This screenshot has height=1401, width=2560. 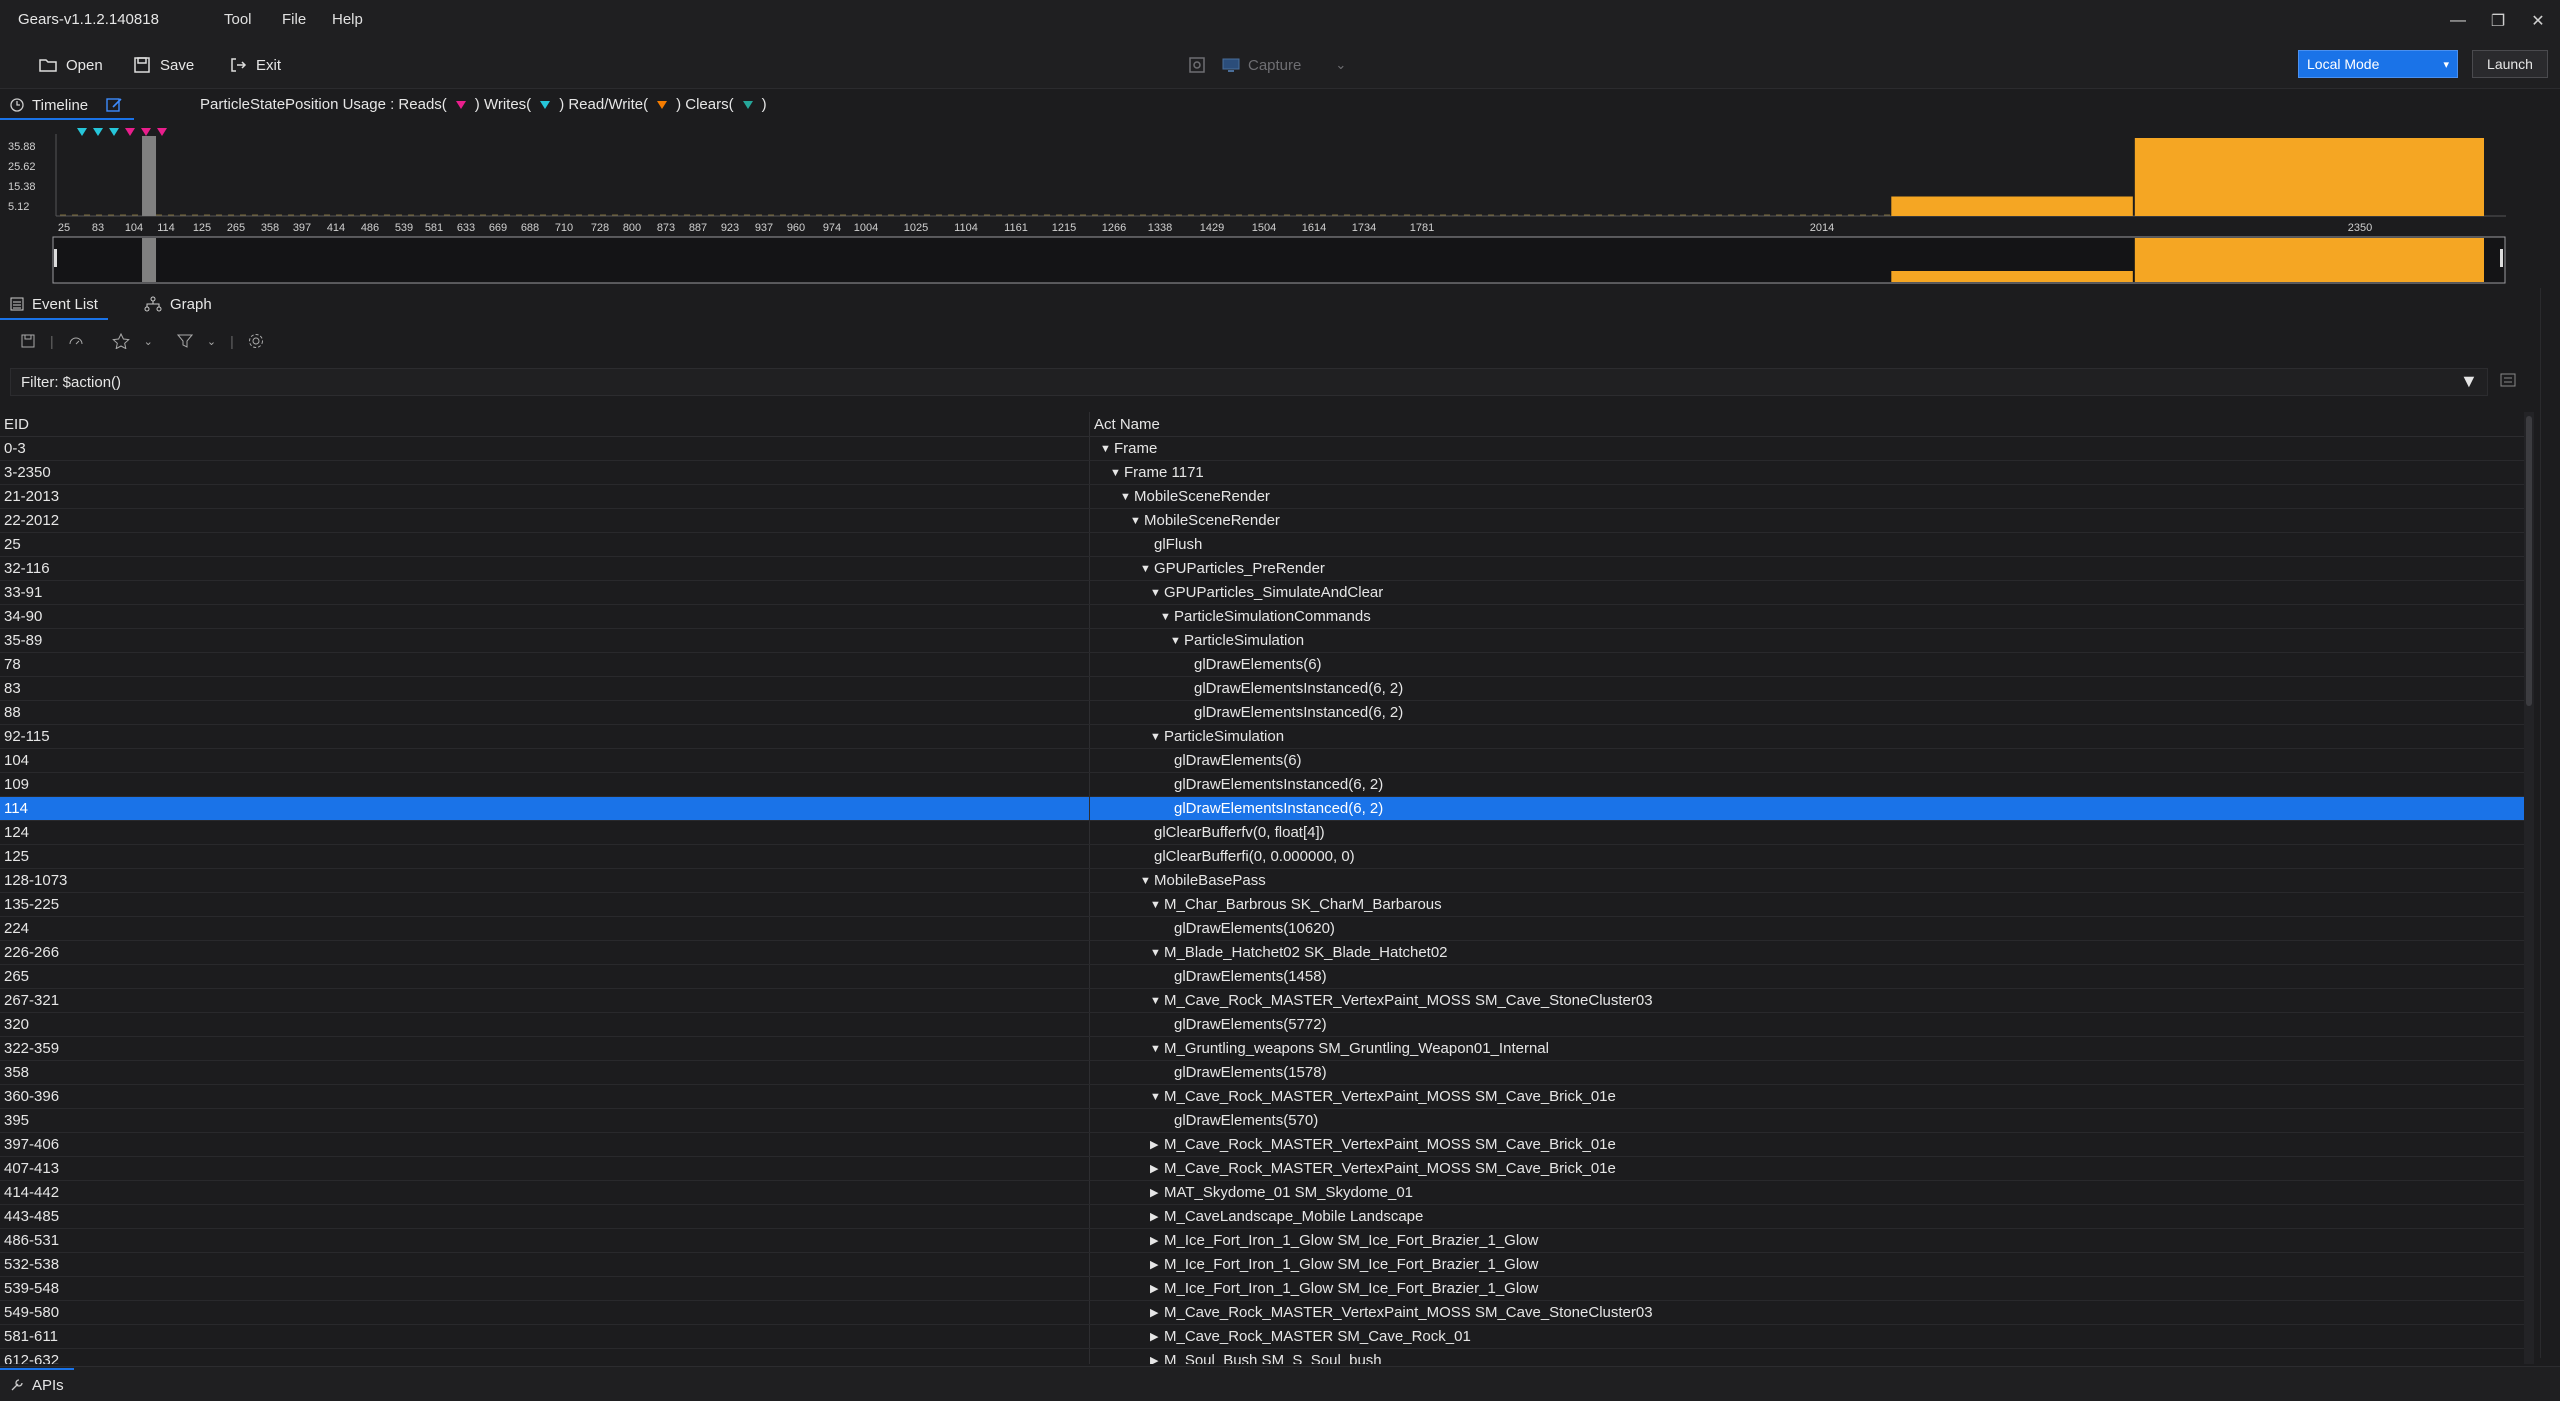 I want to click on column-header-name: Act Name, so click(x=1807, y=424).